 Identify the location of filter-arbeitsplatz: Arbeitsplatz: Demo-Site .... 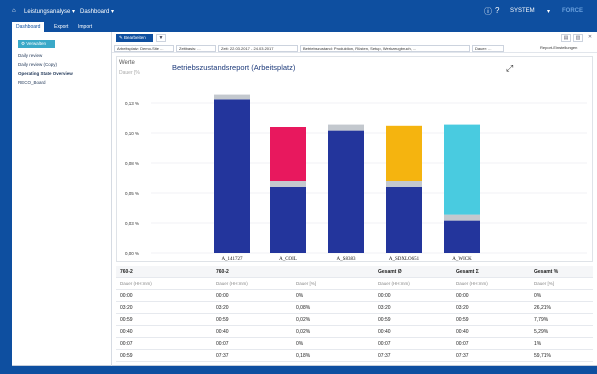
(144, 48).